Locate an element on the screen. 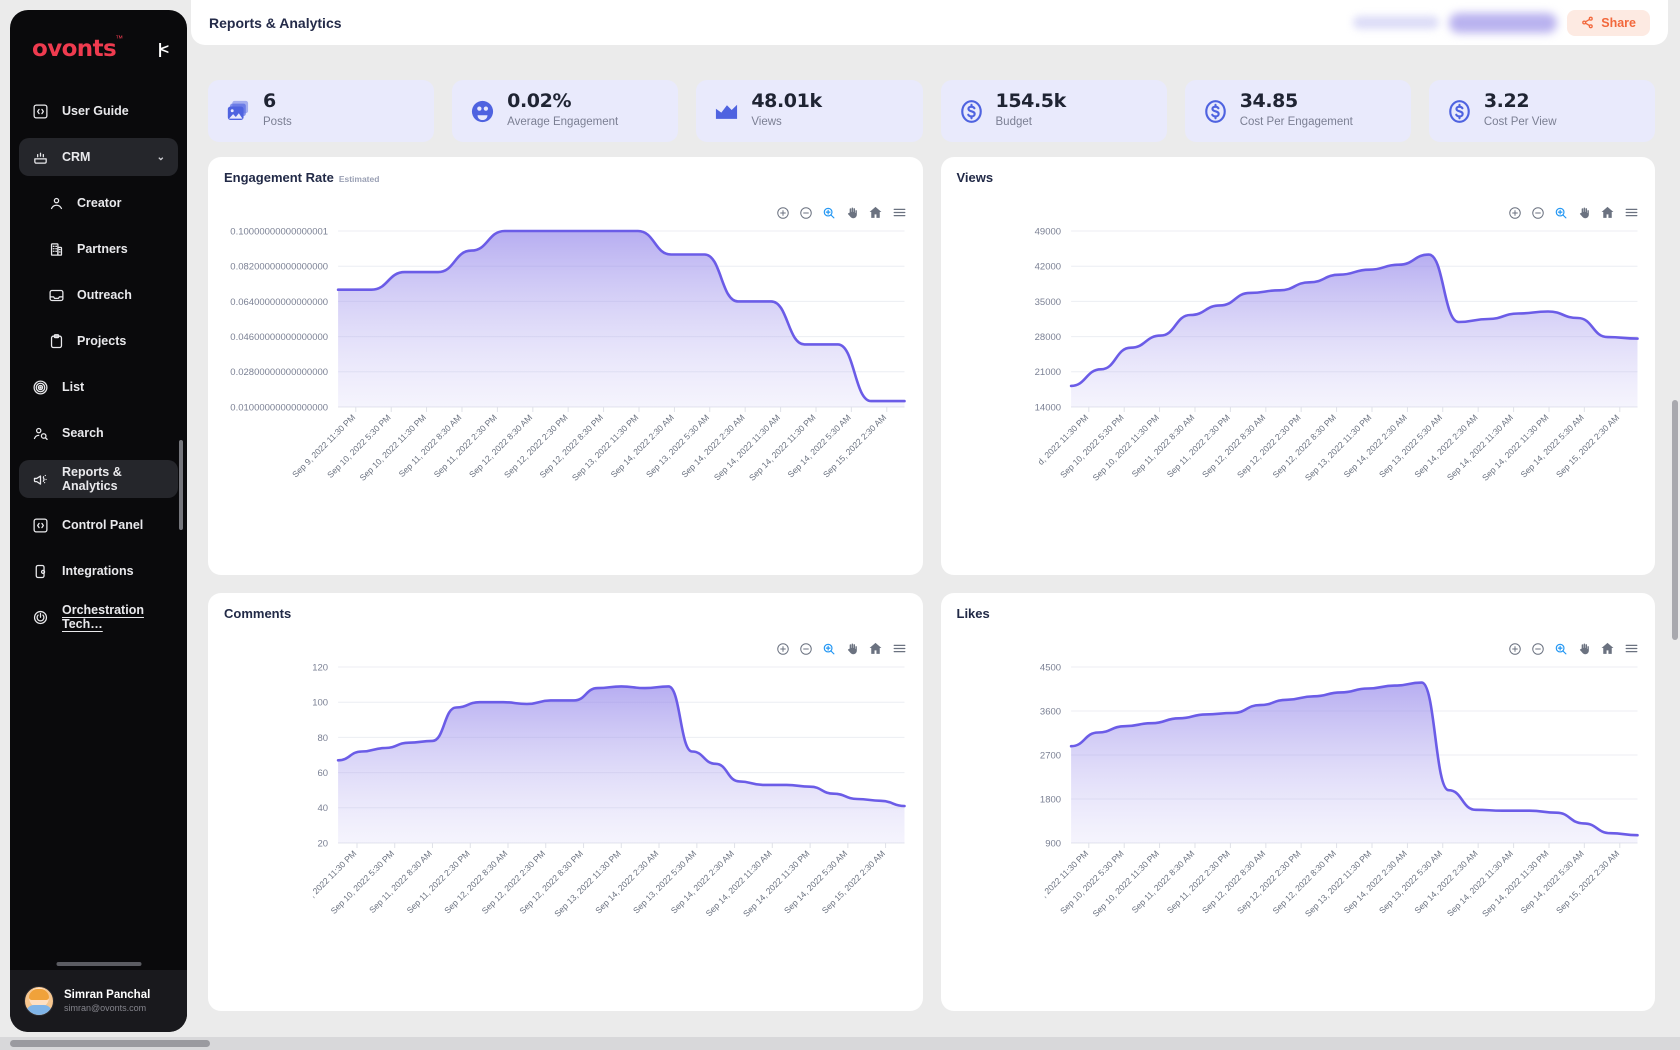  svg-text: Sep 13, 2022 5:30 AM is located at coordinates (1409, 881).